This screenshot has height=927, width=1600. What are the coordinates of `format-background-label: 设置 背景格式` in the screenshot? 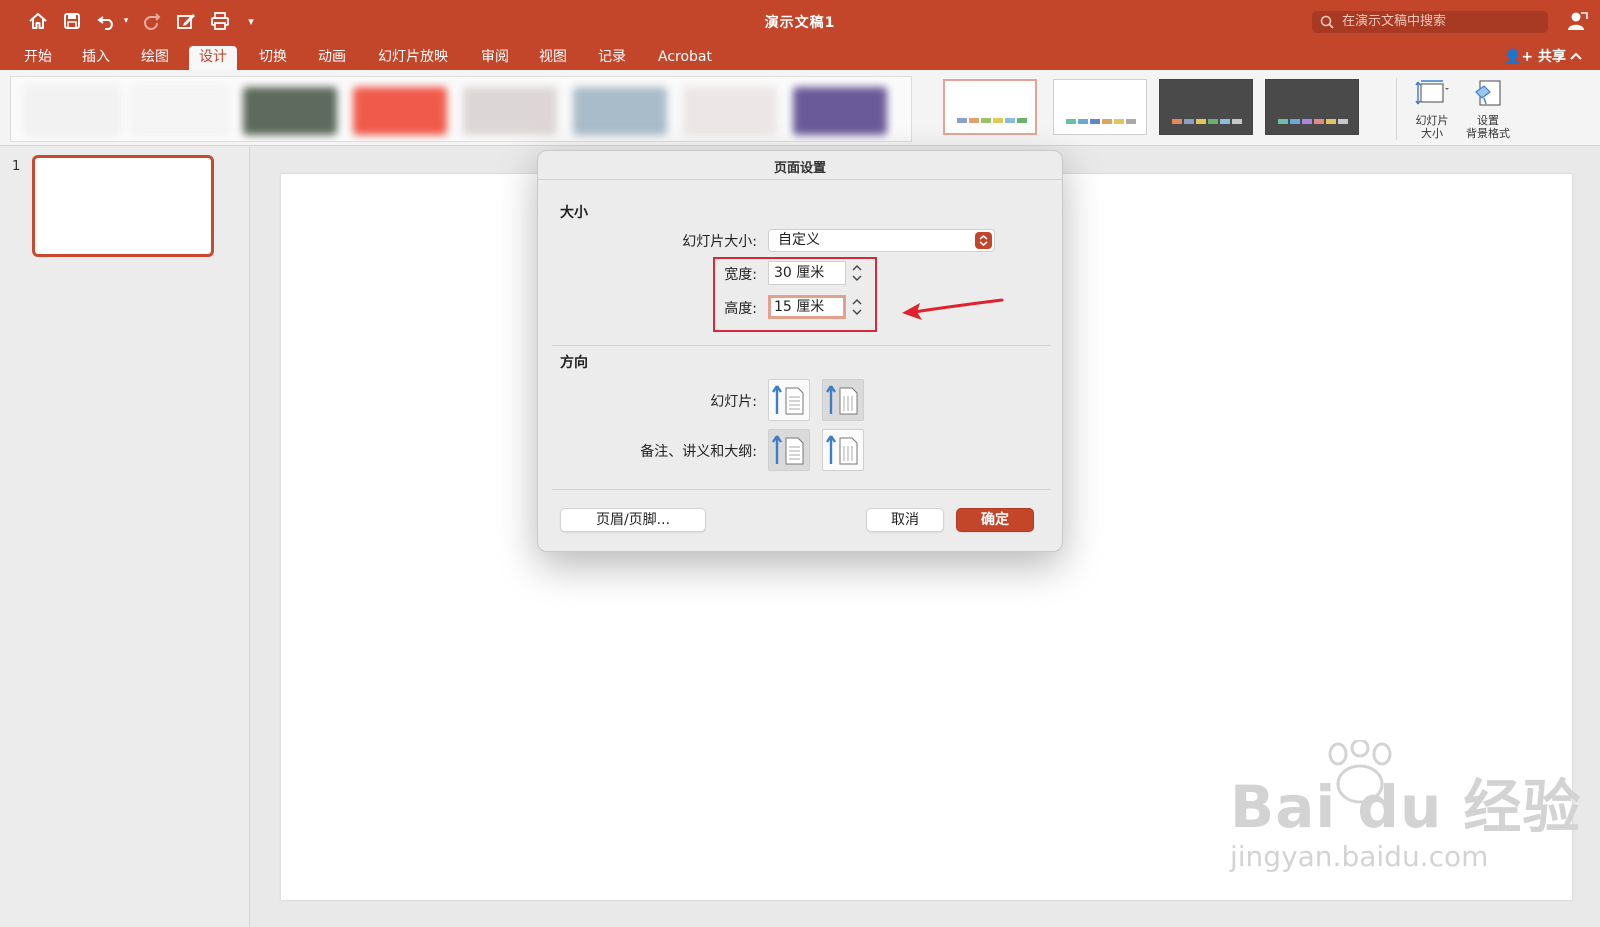 It's located at (1488, 127).